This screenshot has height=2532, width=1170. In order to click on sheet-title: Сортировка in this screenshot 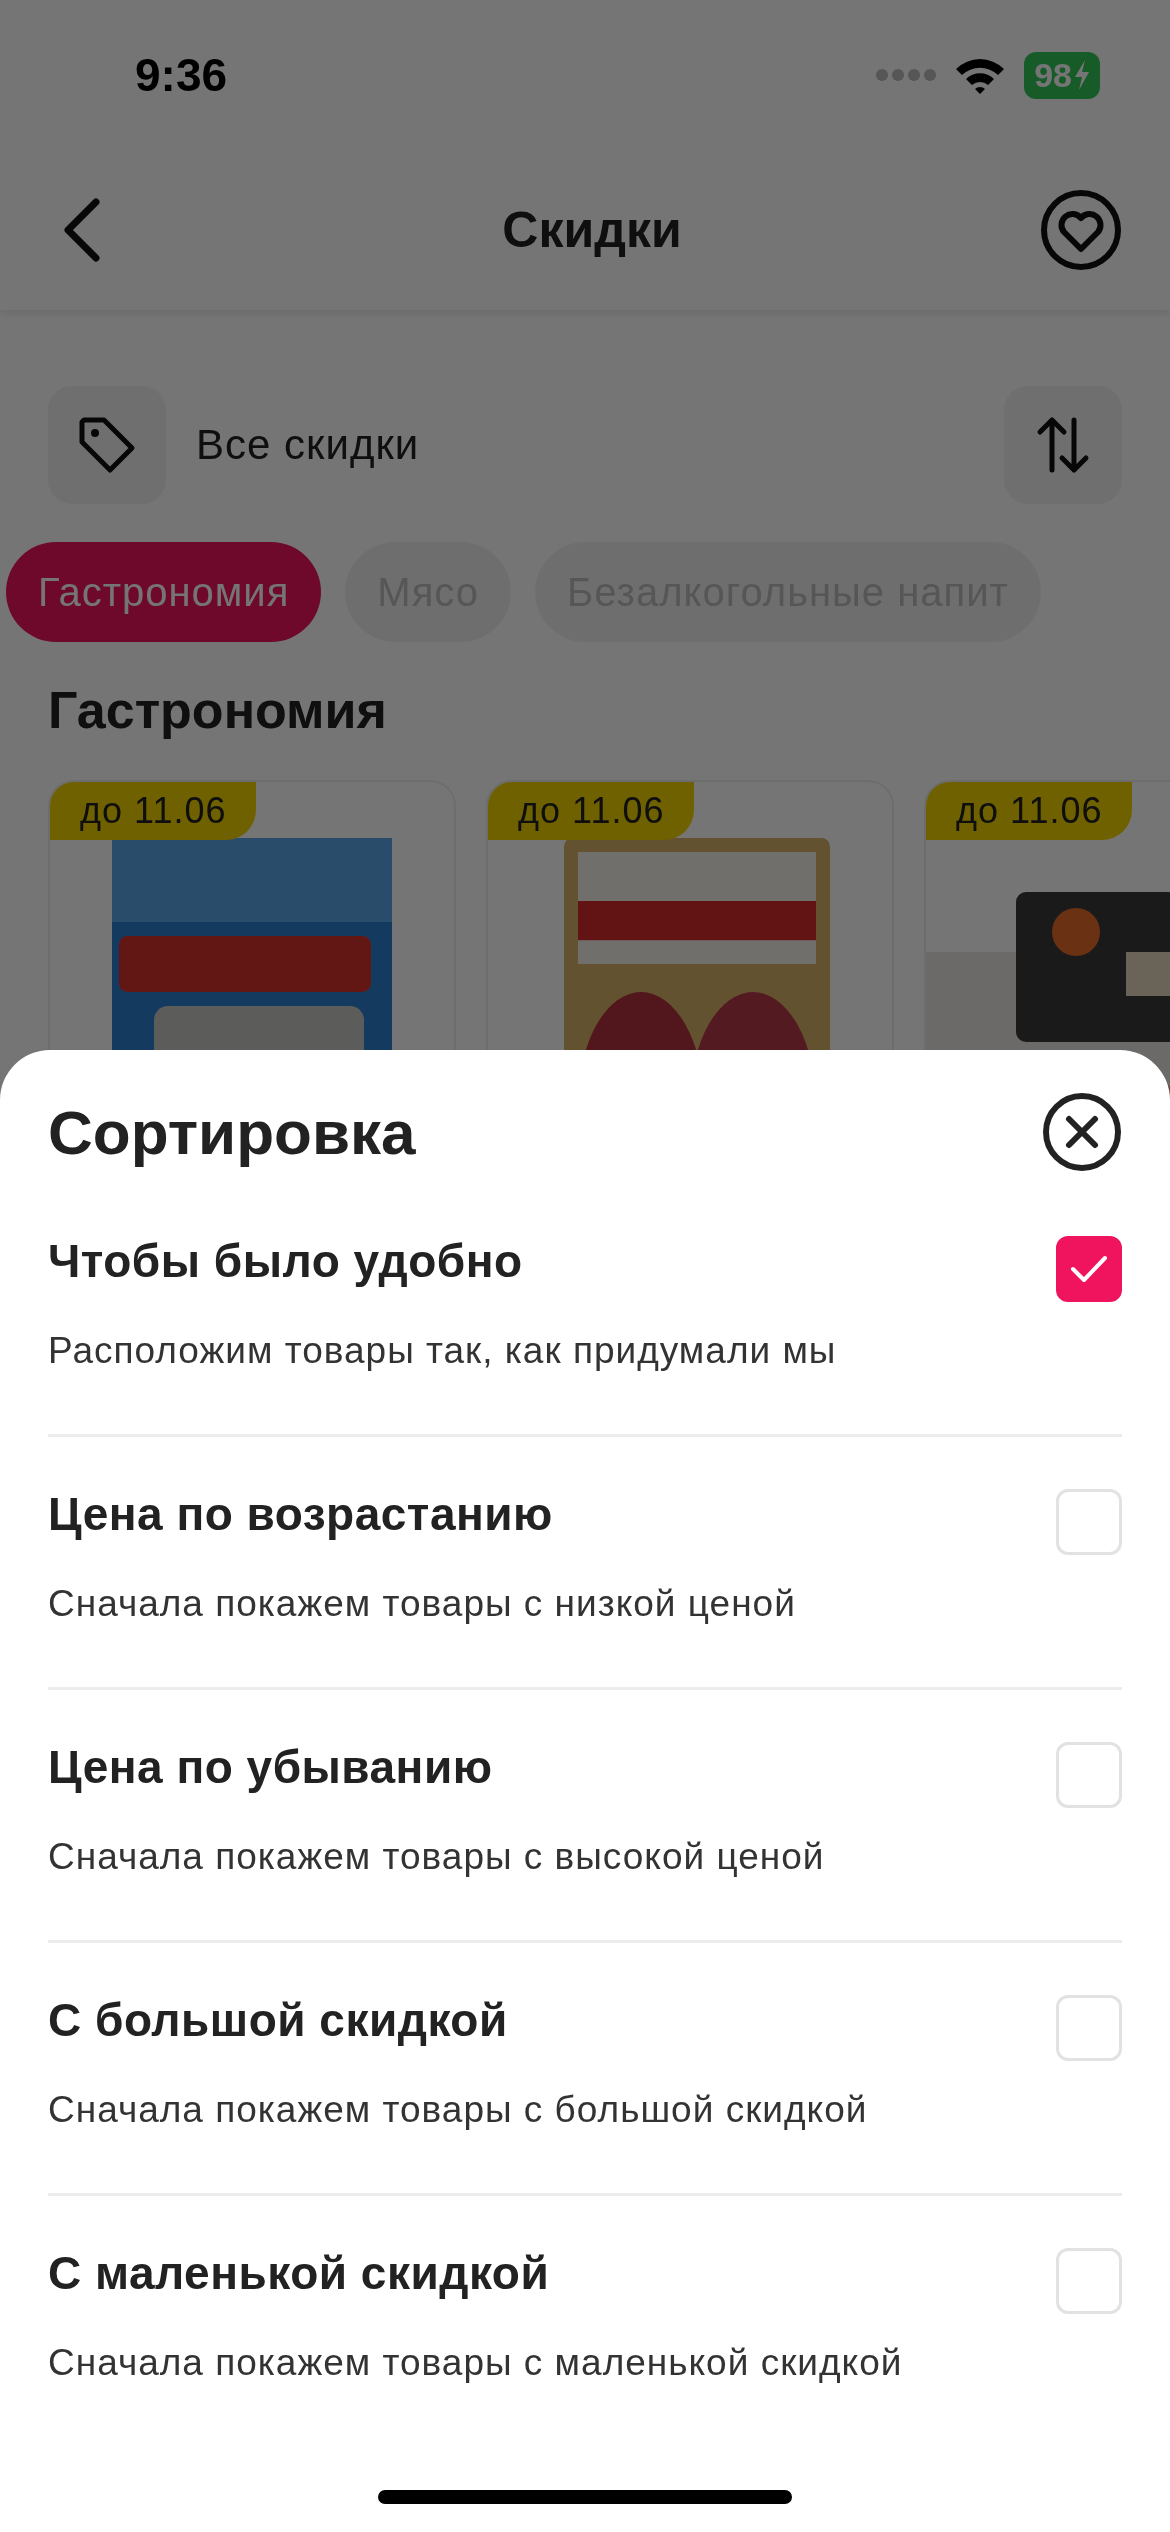, I will do `click(232, 1132)`.